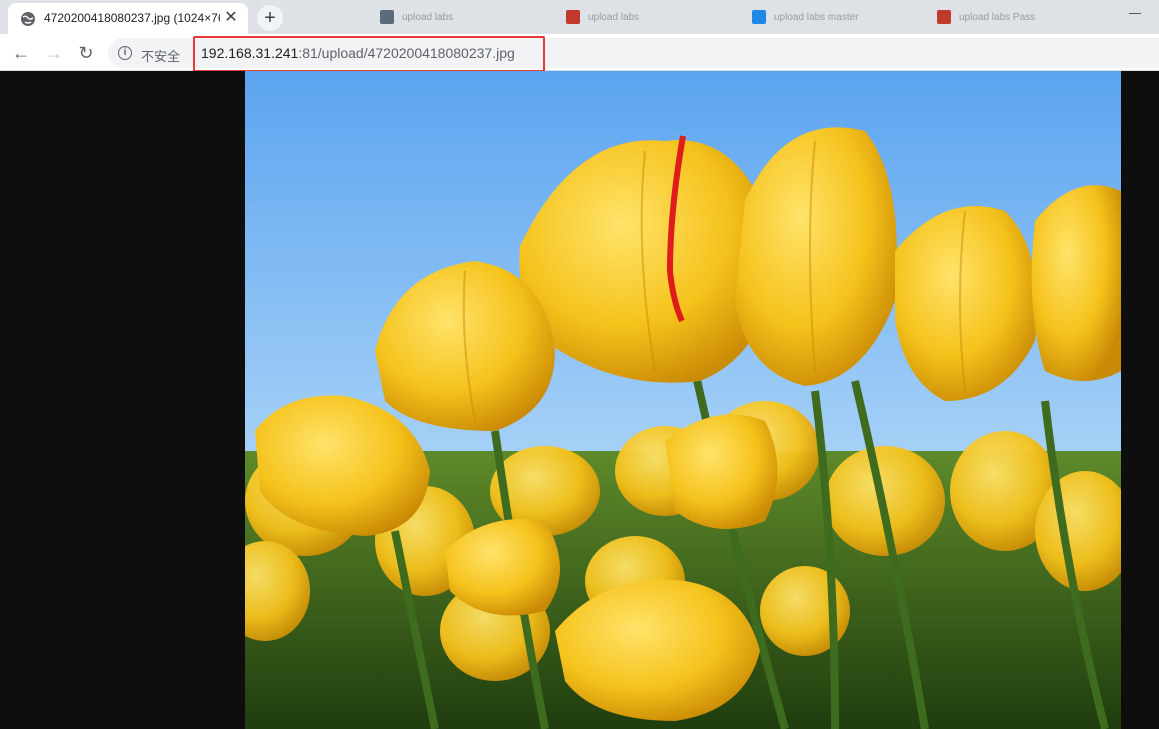  Describe the element at coordinates (369, 54) in the screenshot. I see `annotation-highlight-box` at that location.